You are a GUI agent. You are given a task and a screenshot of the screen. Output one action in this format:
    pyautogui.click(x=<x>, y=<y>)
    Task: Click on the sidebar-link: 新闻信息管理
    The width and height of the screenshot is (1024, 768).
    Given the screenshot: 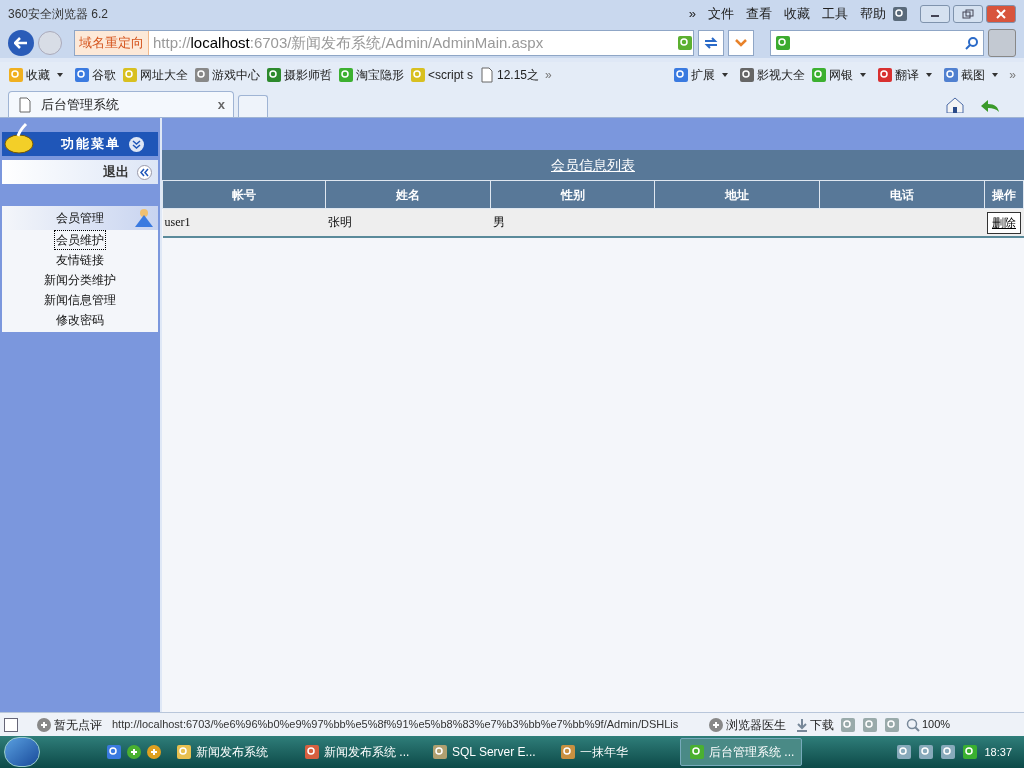 What is the action you would take?
    pyautogui.click(x=80, y=300)
    